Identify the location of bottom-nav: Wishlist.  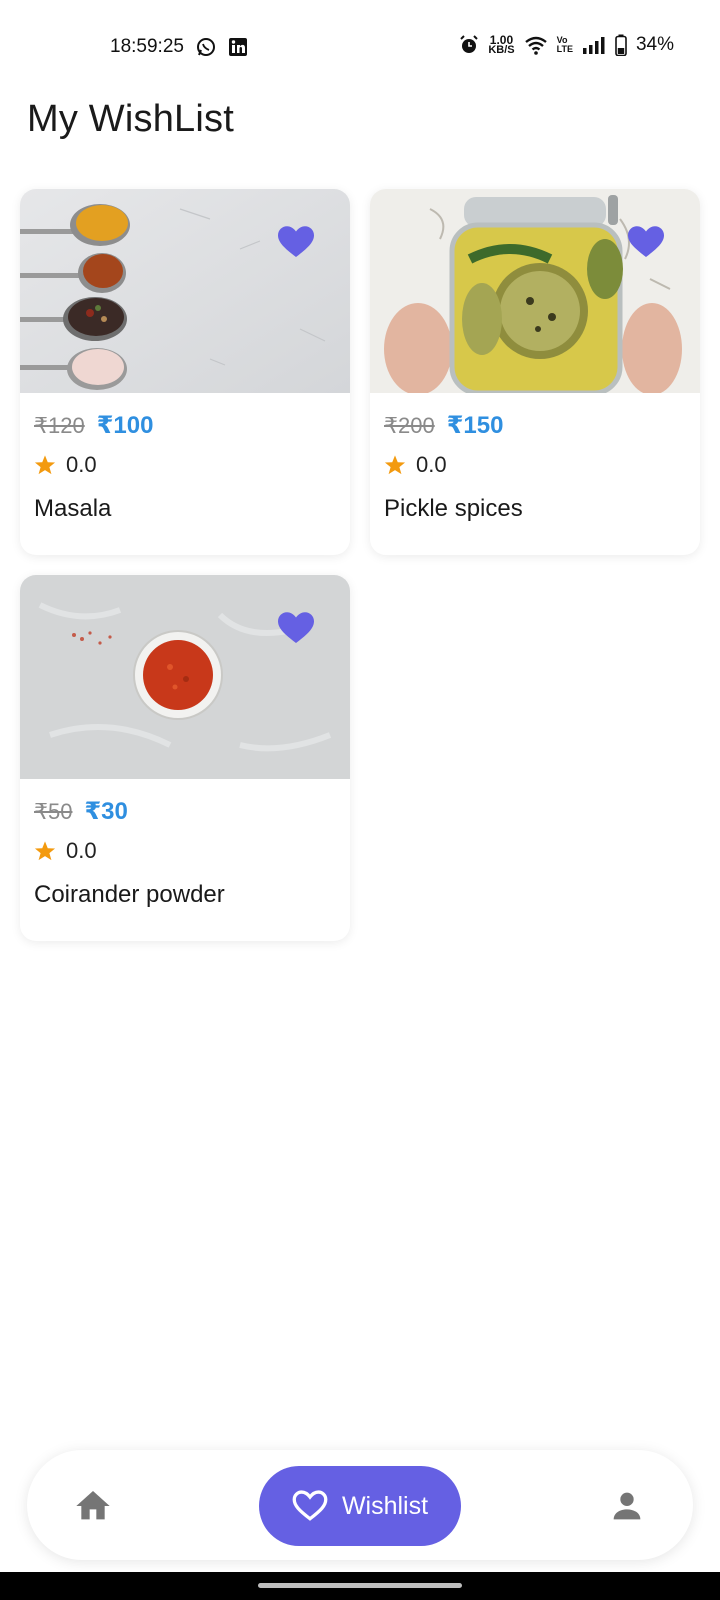
(360, 1505).